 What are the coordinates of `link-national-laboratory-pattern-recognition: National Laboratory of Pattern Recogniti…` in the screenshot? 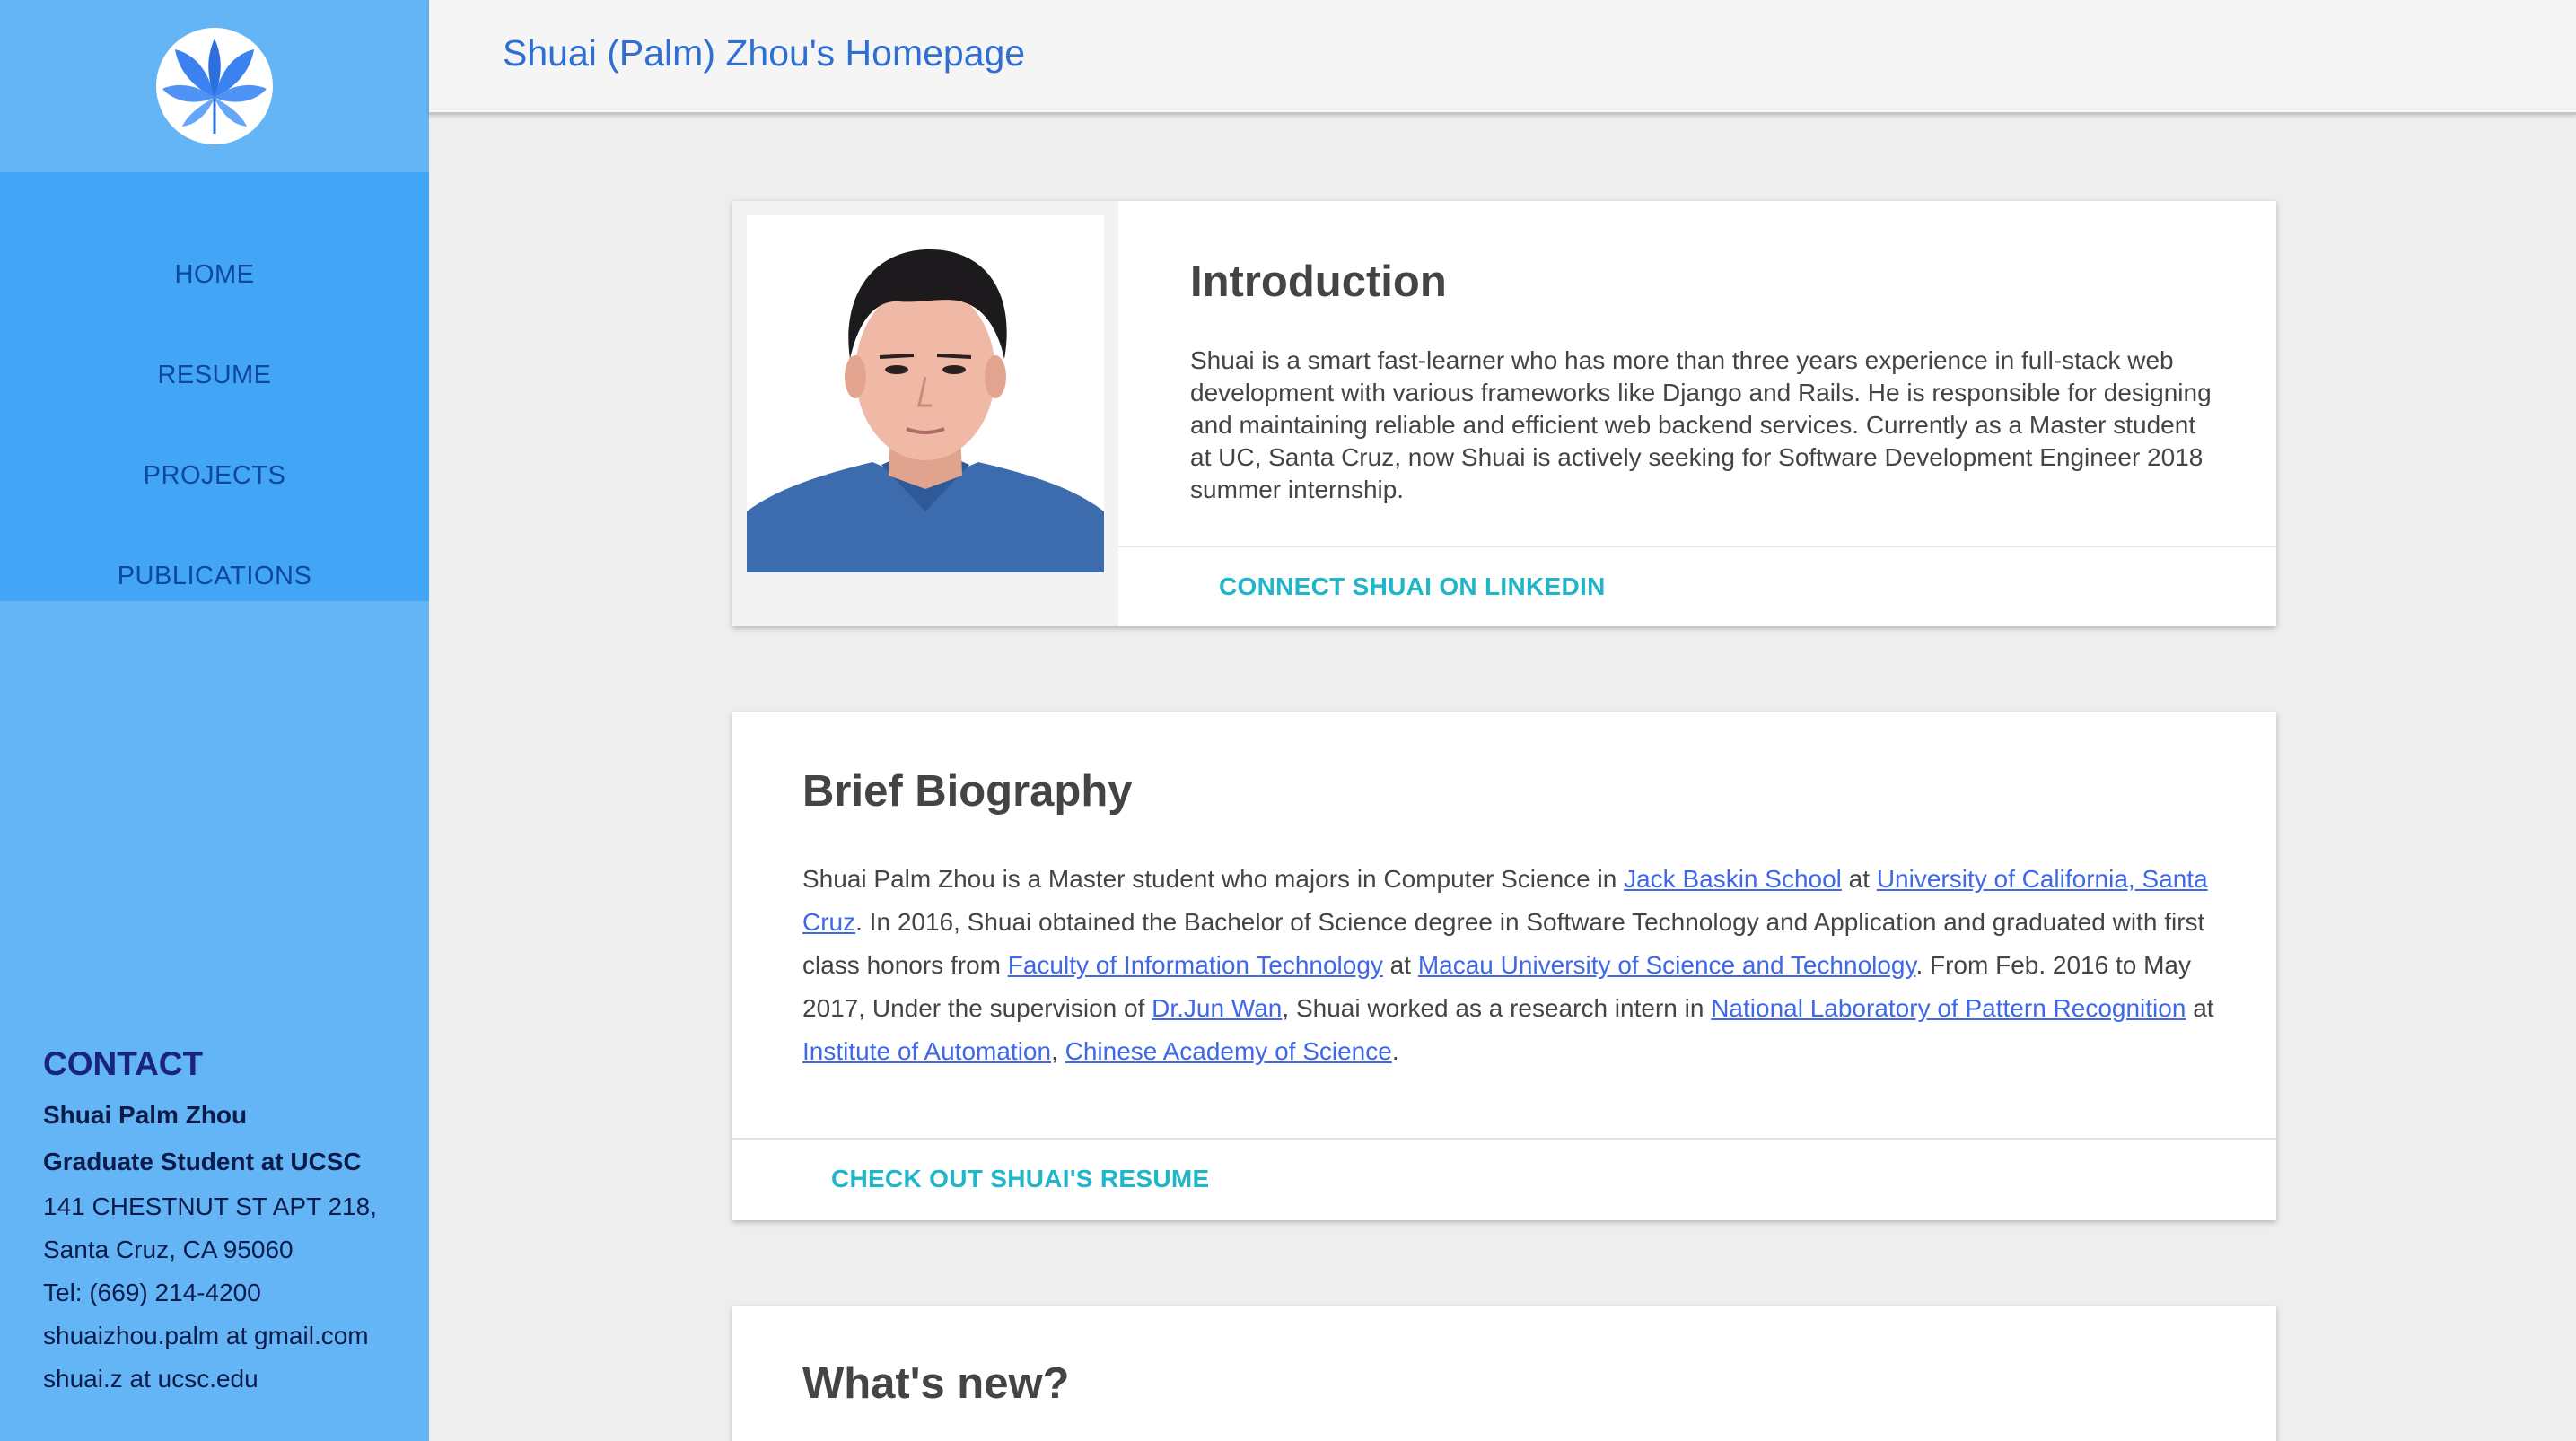 It's located at (1948, 1008).